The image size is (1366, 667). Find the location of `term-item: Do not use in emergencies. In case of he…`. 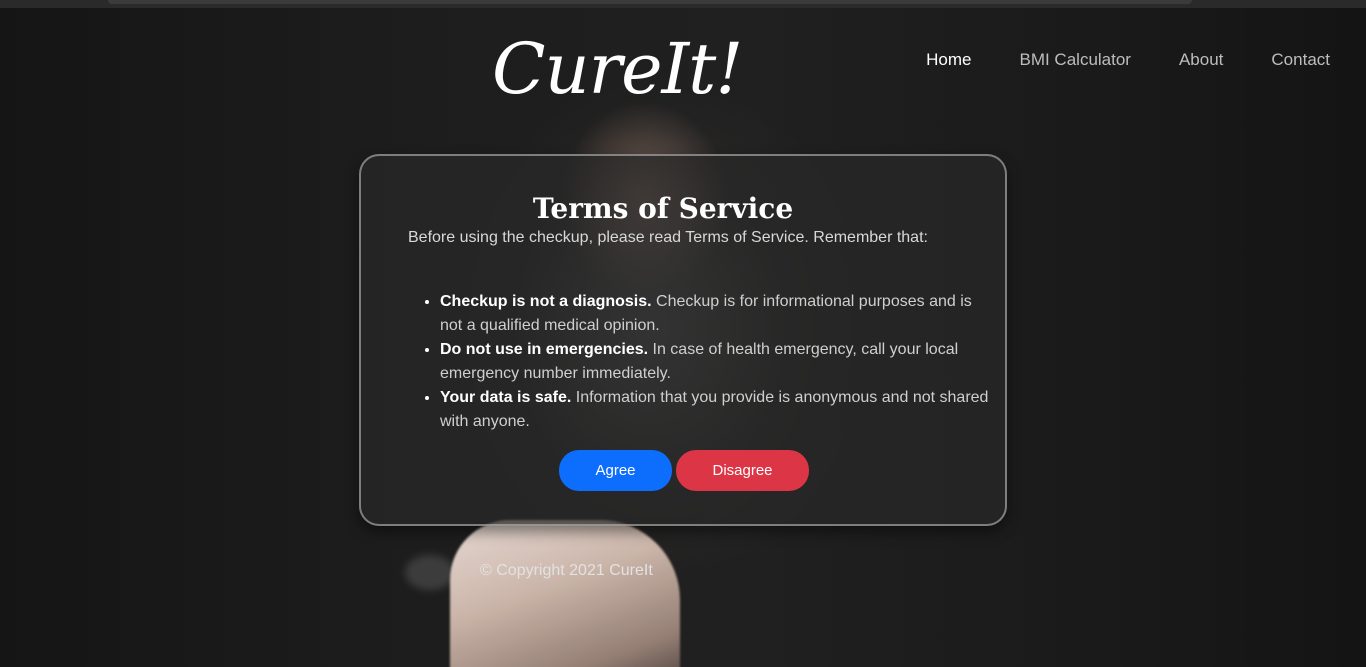

term-item: Do not use in emergencies. In case of he… is located at coordinates (715, 362).